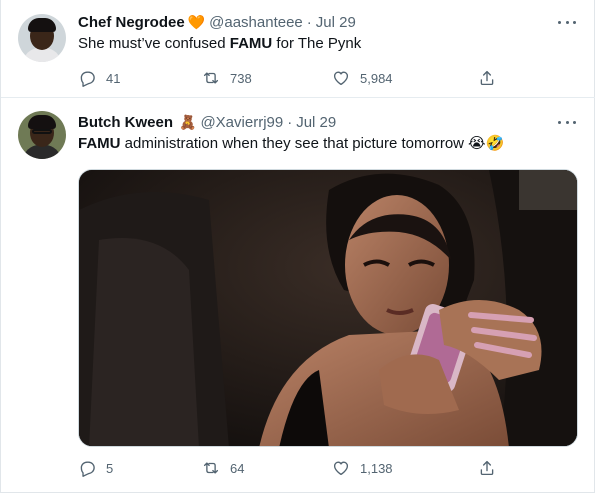  Describe the element at coordinates (227, 78) in the screenshot. I see `retweet-button: 738` at that location.